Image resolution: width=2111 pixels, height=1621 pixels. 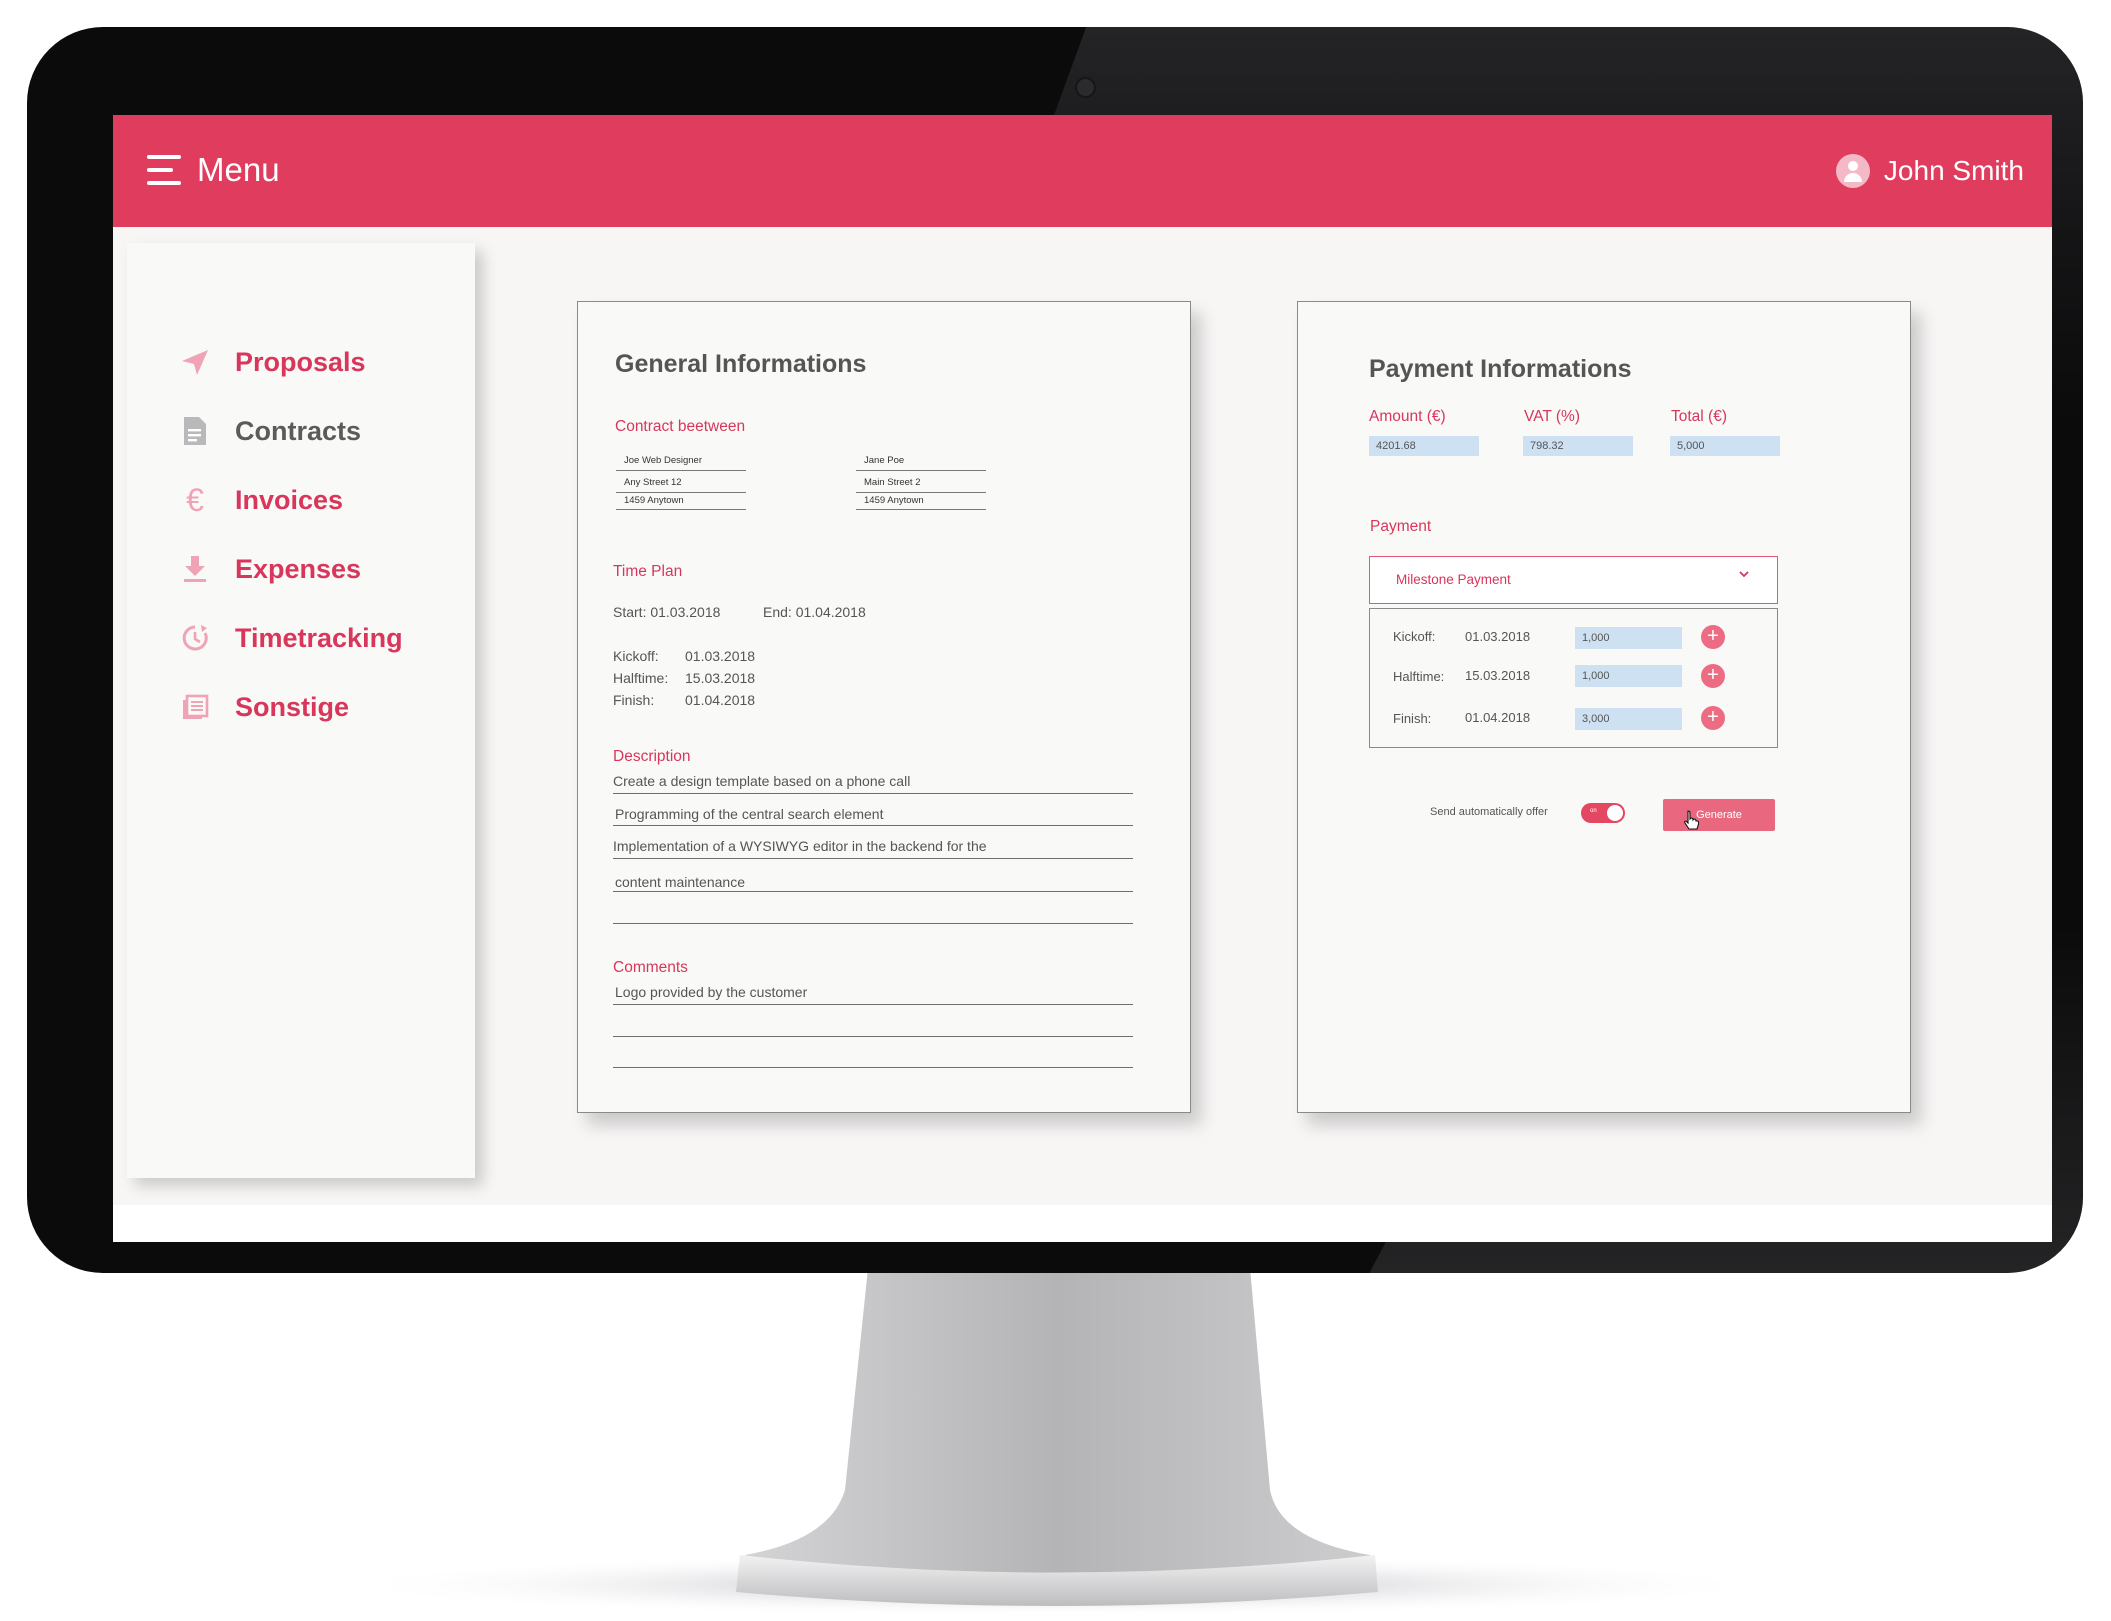 I want to click on sidebar-item-expenses: Expenses, so click(x=269, y=569).